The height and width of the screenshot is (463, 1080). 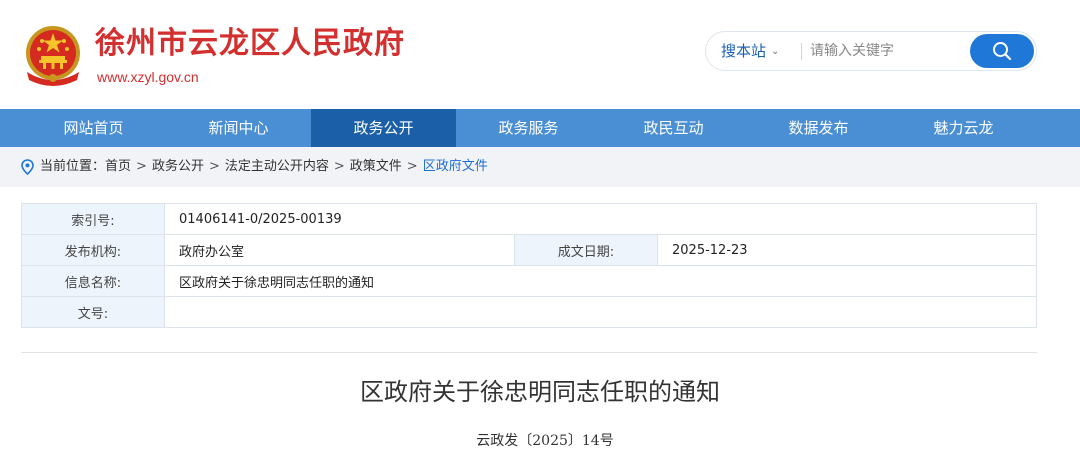 I want to click on table-row: 信息名称: 区政府关于徐忠明同志任职的通知, so click(x=529, y=281).